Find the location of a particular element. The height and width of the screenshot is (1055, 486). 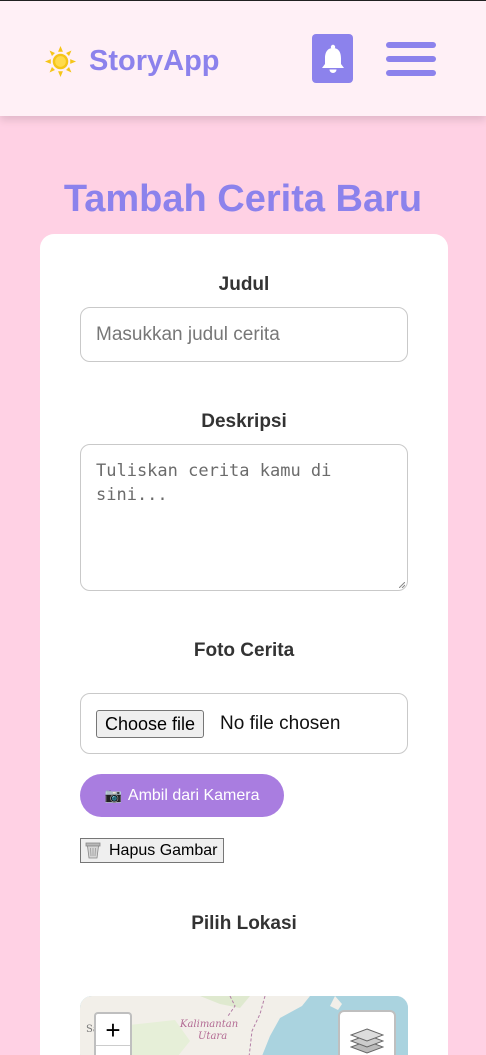

title-label: Judul is located at coordinates (244, 284).